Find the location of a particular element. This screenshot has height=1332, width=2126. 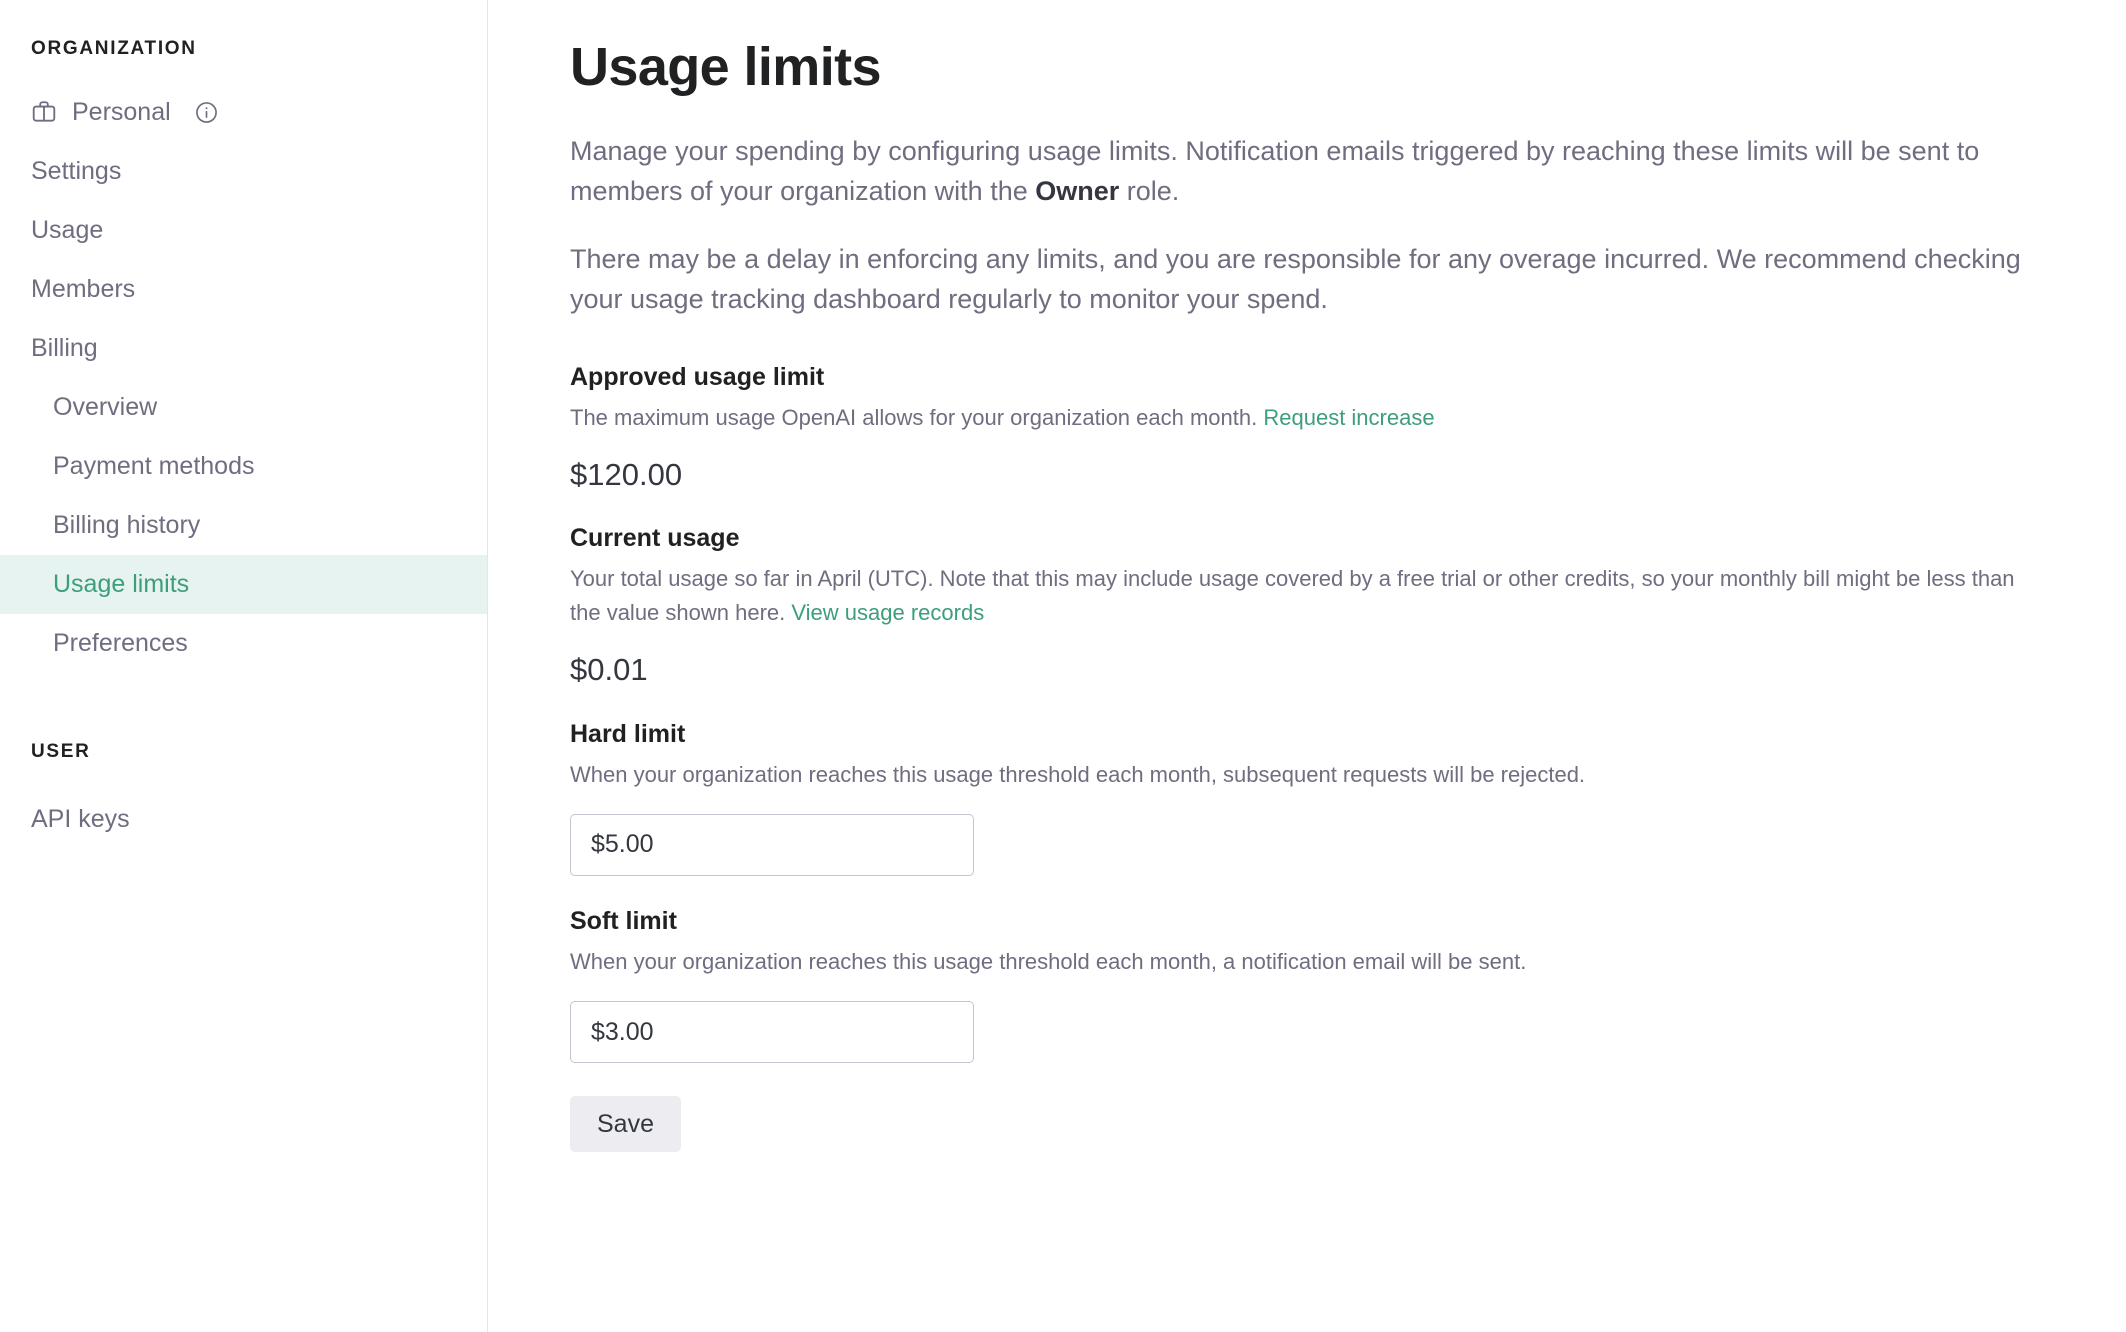

sidebar-item-usage-limits: Usage limits is located at coordinates (243, 584).